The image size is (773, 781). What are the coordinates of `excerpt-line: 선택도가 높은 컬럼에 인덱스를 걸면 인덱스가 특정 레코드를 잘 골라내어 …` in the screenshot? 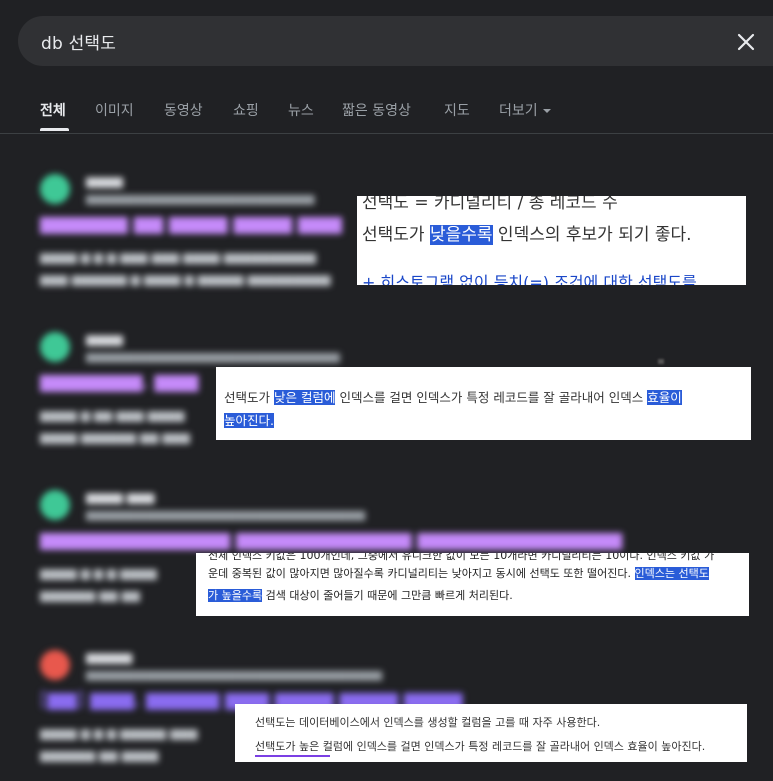 It's located at (480, 746).